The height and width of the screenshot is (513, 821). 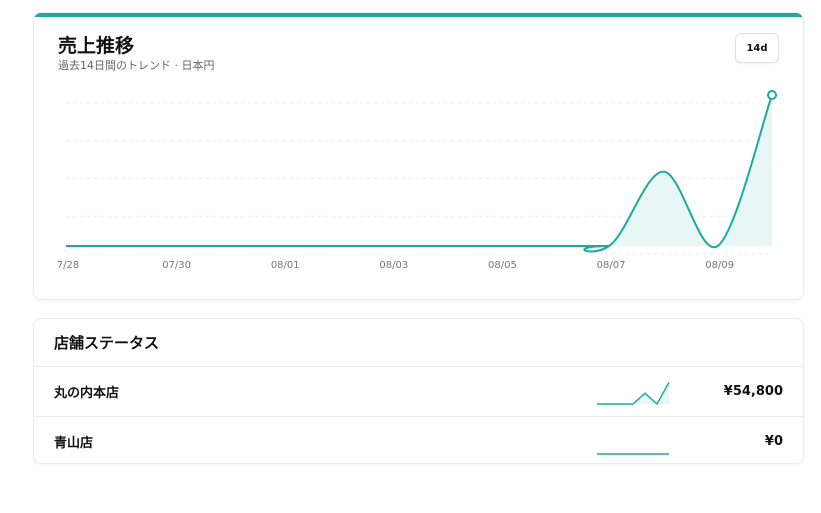 What do you see at coordinates (773, 441) in the screenshot?
I see `store-sales-value: ¥0` at bounding box center [773, 441].